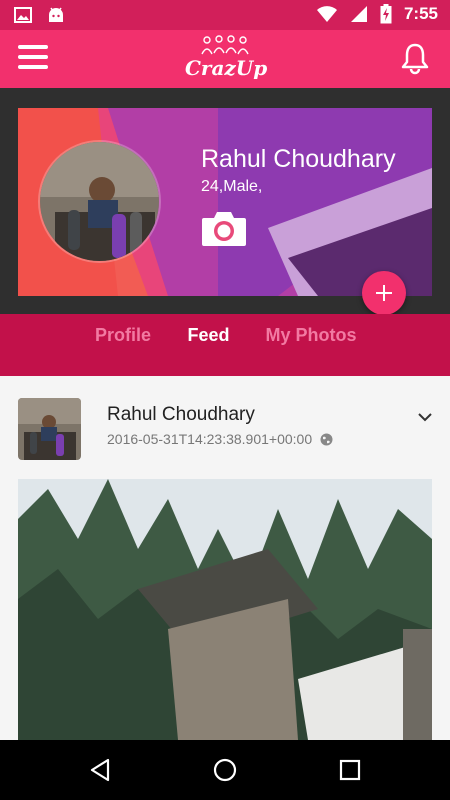  Describe the element at coordinates (298, 159) in the screenshot. I see `profile-name: Rahul Choudhary` at that location.